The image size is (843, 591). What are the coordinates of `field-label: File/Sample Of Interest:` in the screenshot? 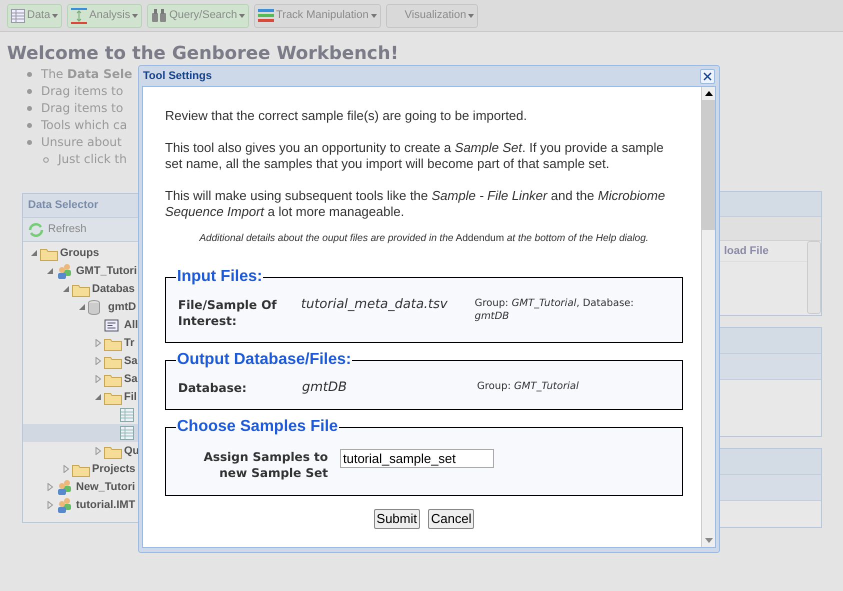 It's located at (228, 313).